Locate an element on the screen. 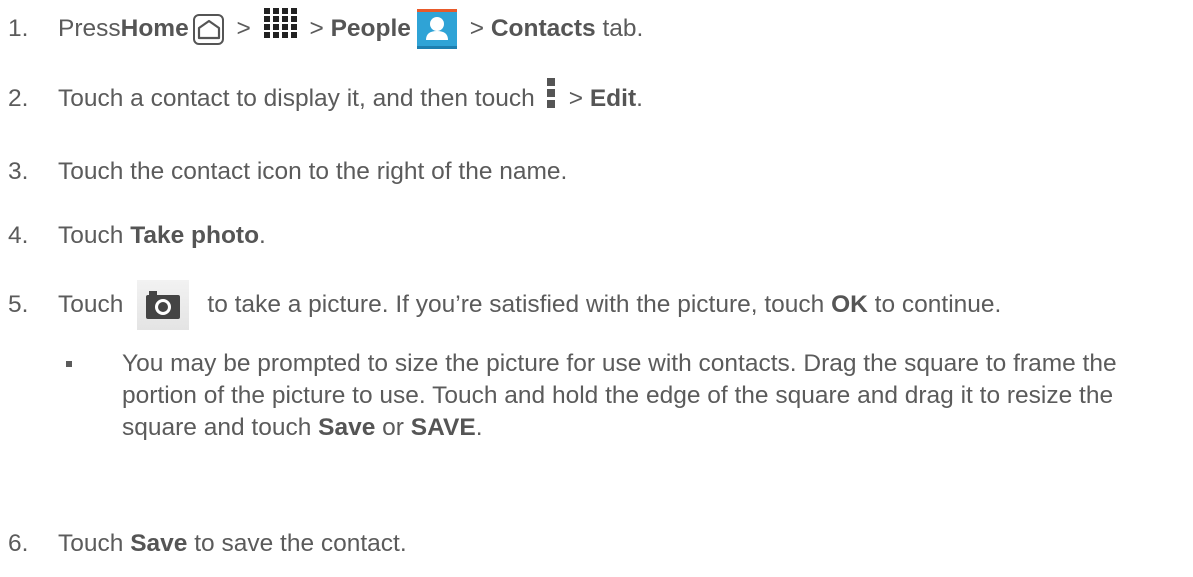  home-icon is located at coordinates (208, 29).